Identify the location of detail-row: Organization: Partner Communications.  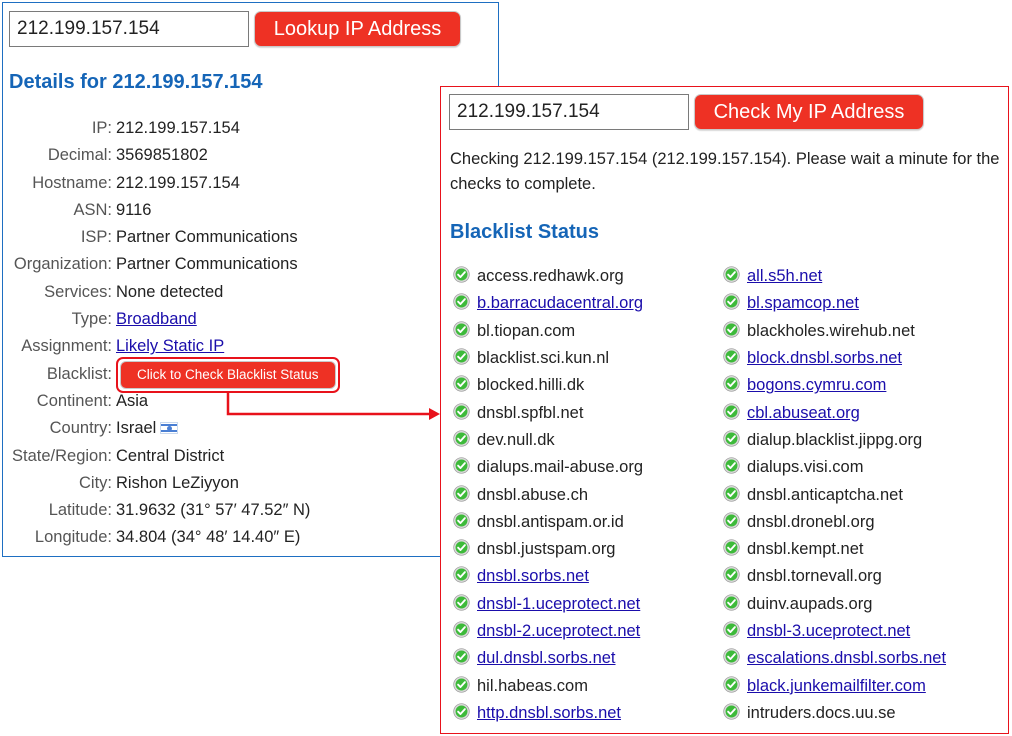
(250, 264).